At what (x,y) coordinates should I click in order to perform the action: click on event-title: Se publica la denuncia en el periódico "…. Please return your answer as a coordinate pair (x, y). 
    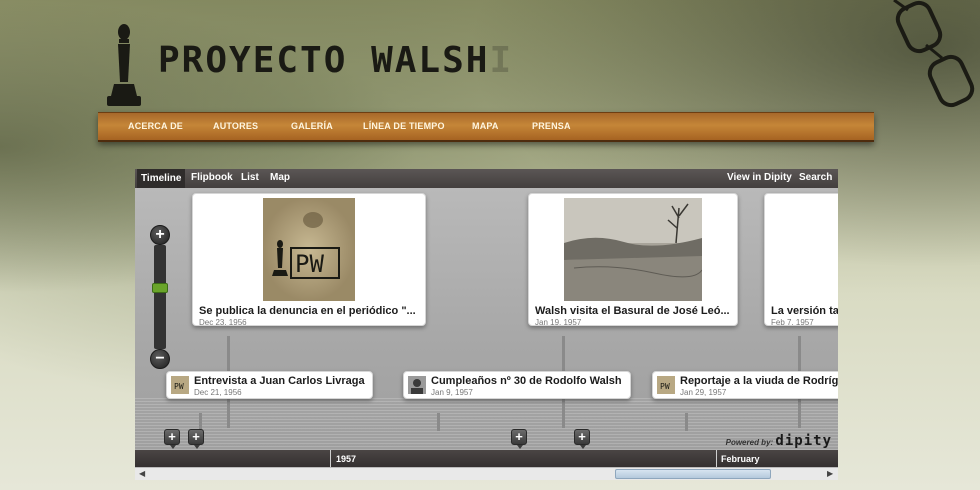
    Looking at the image, I should click on (307, 311).